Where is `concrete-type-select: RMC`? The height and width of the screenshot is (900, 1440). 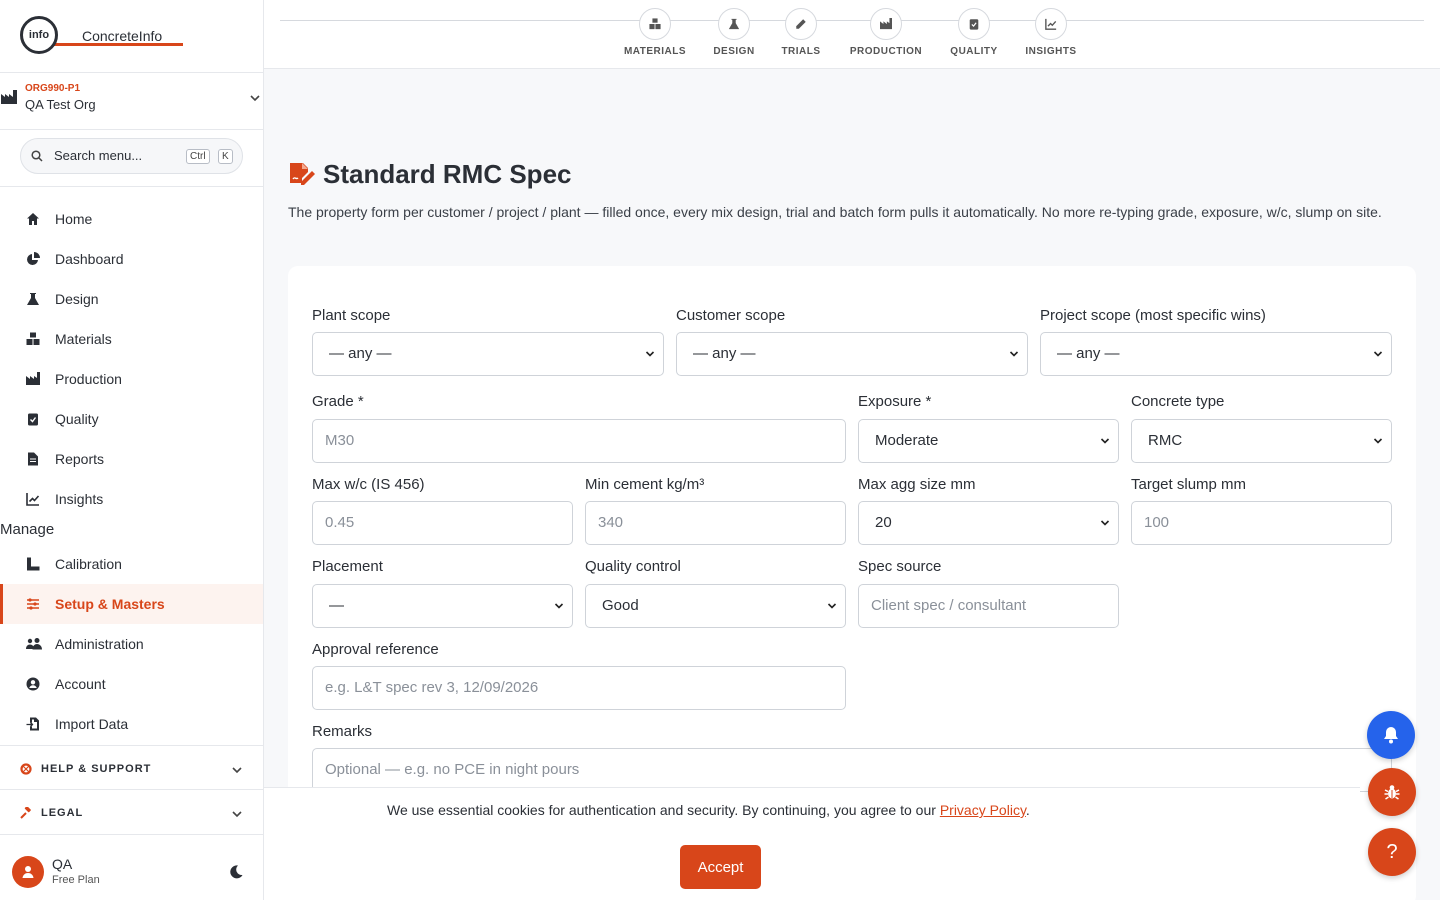
concrete-type-select: RMC is located at coordinates (1261, 441).